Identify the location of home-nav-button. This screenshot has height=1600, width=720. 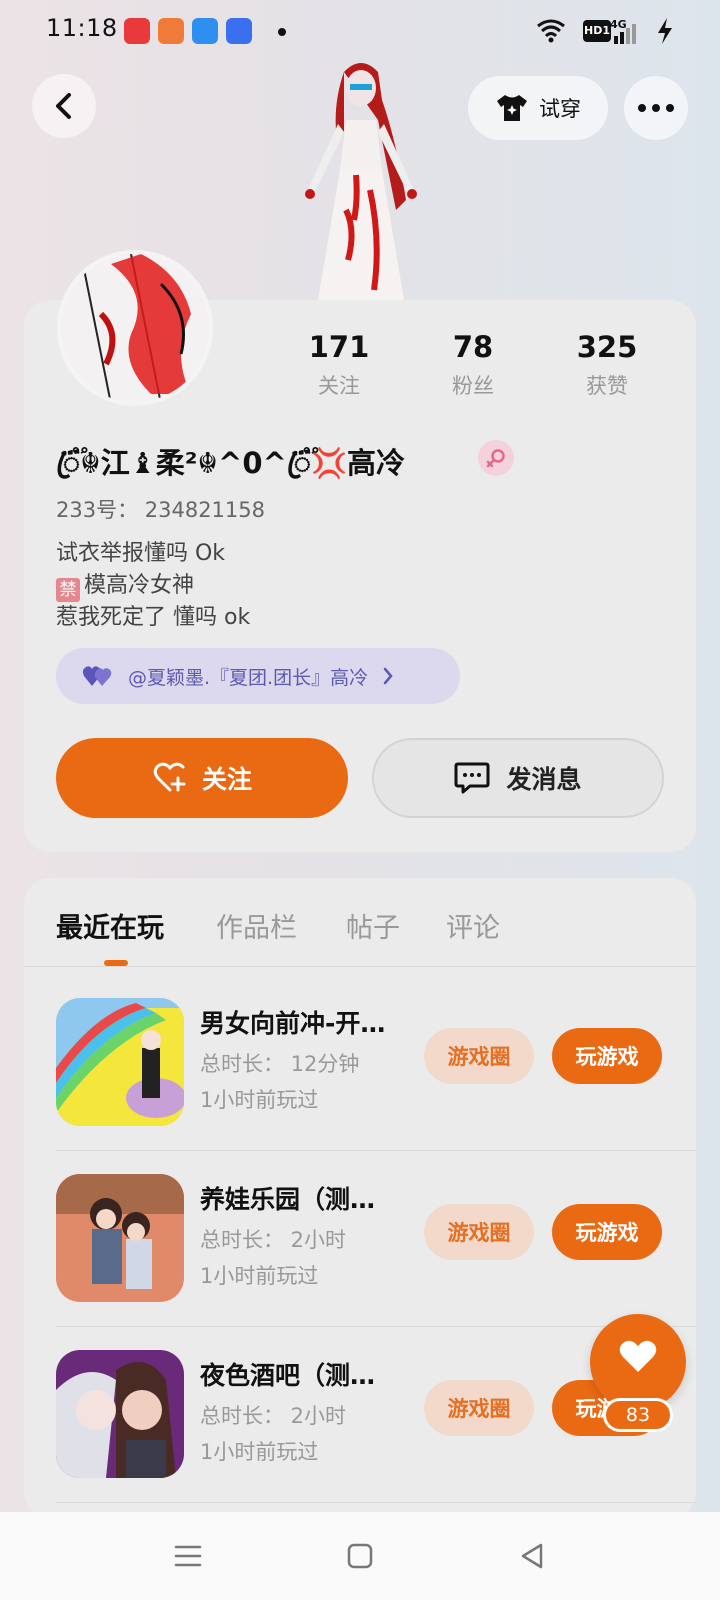
(360, 1556).